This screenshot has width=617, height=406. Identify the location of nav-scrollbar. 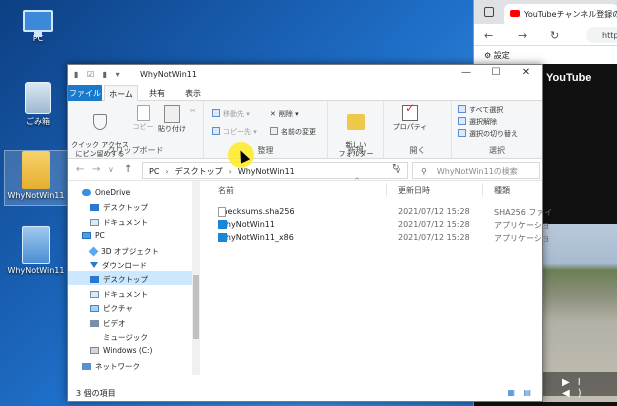
(196, 278).